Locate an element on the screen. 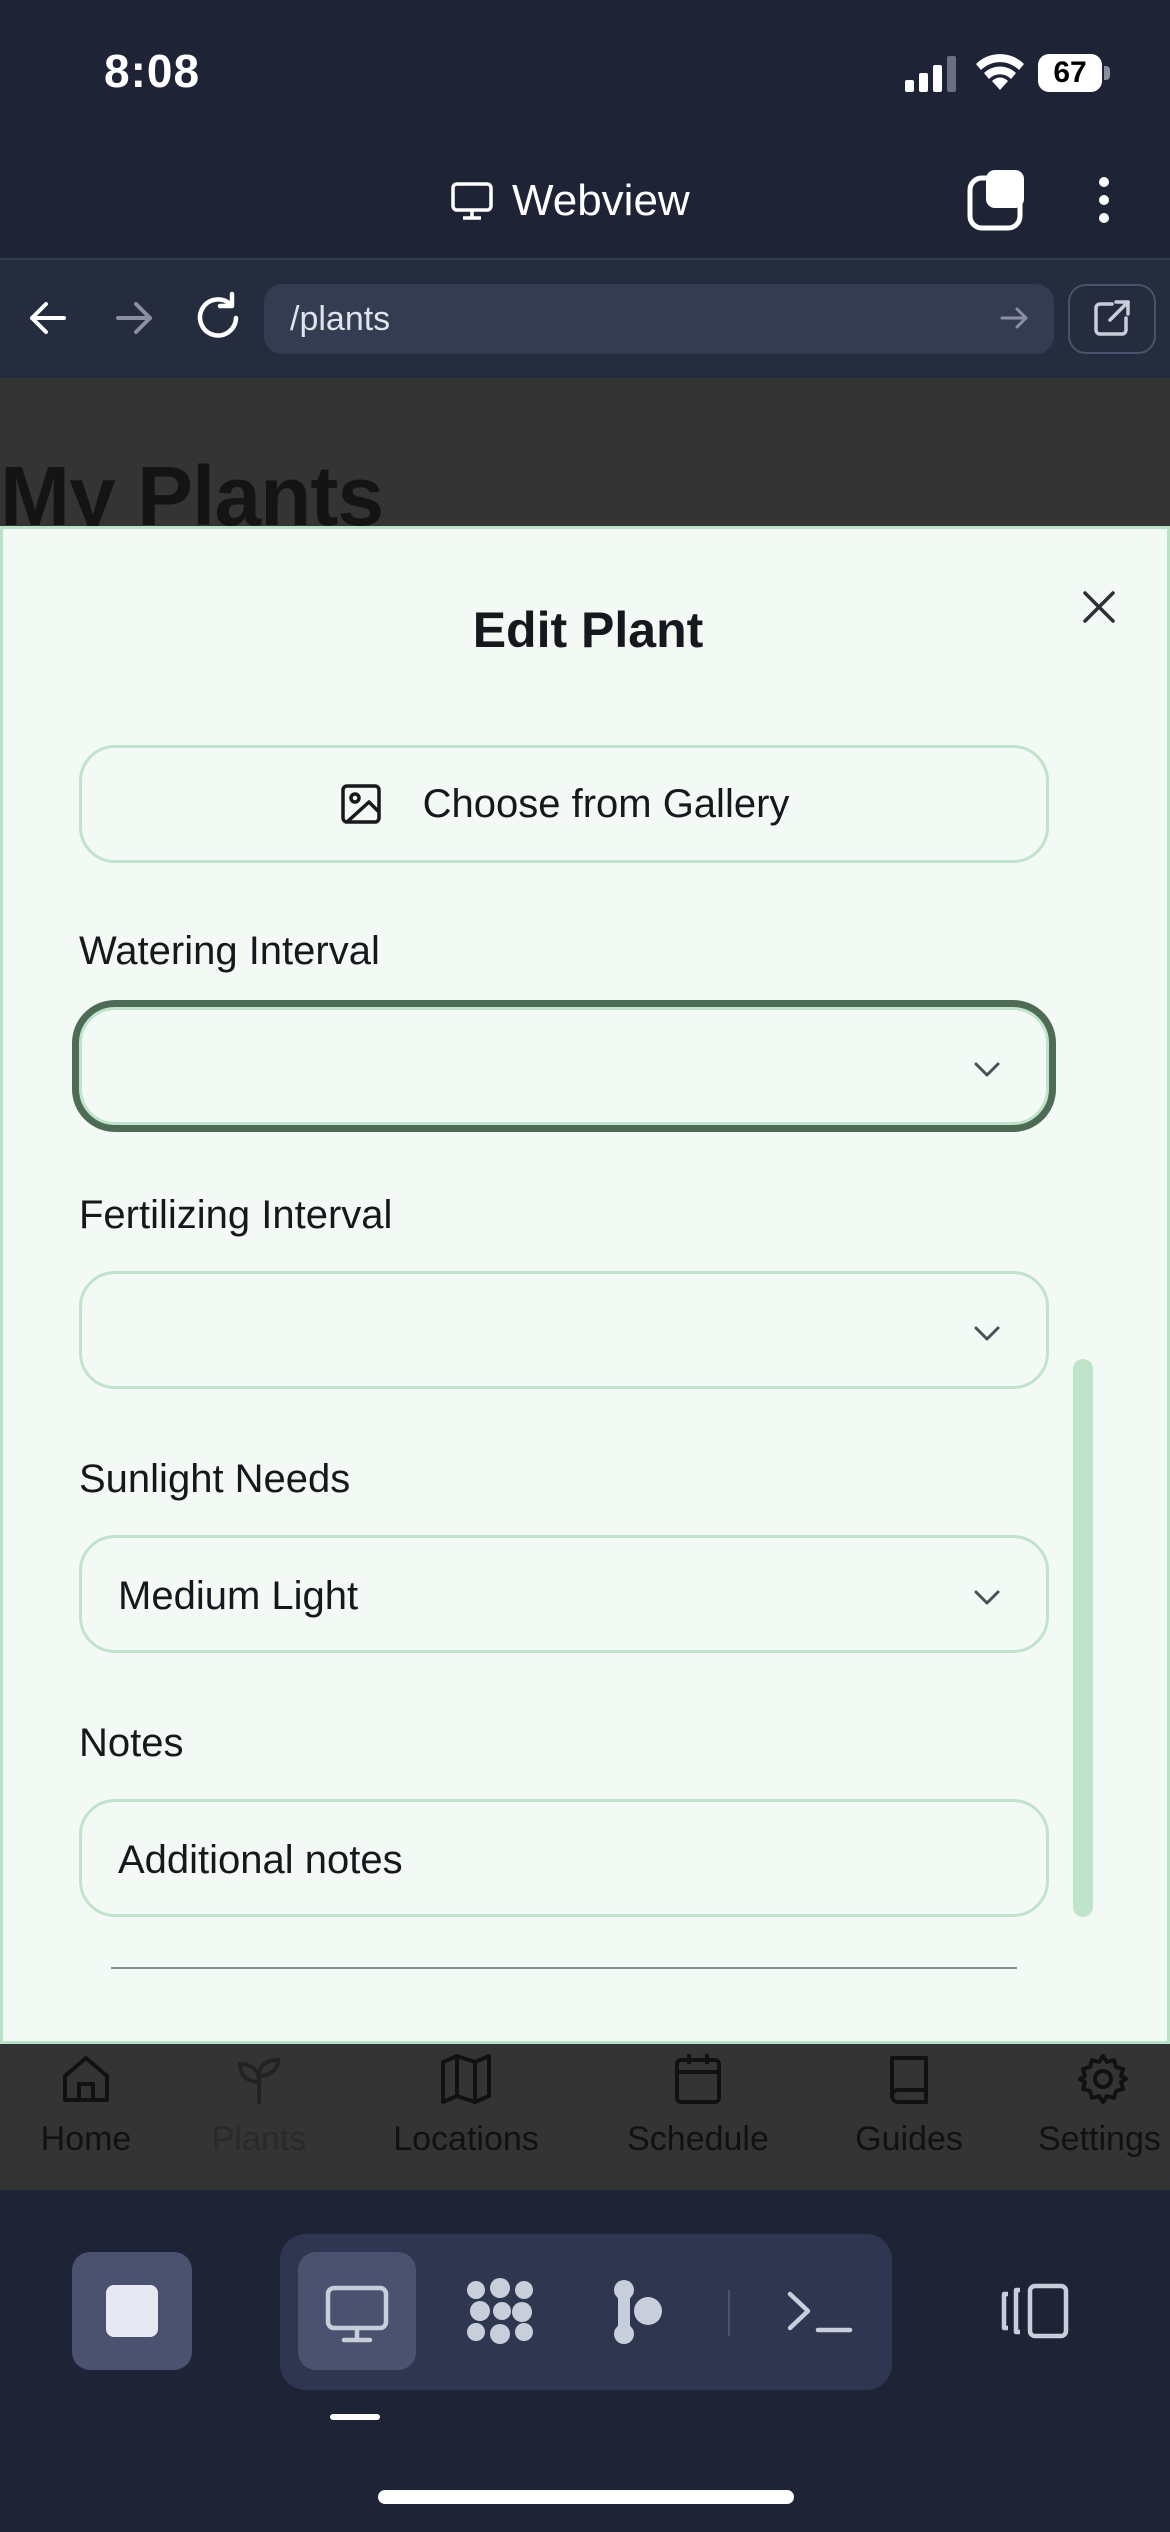 The image size is (1170, 2532). app-tab-label: Settings is located at coordinates (1099, 2139).